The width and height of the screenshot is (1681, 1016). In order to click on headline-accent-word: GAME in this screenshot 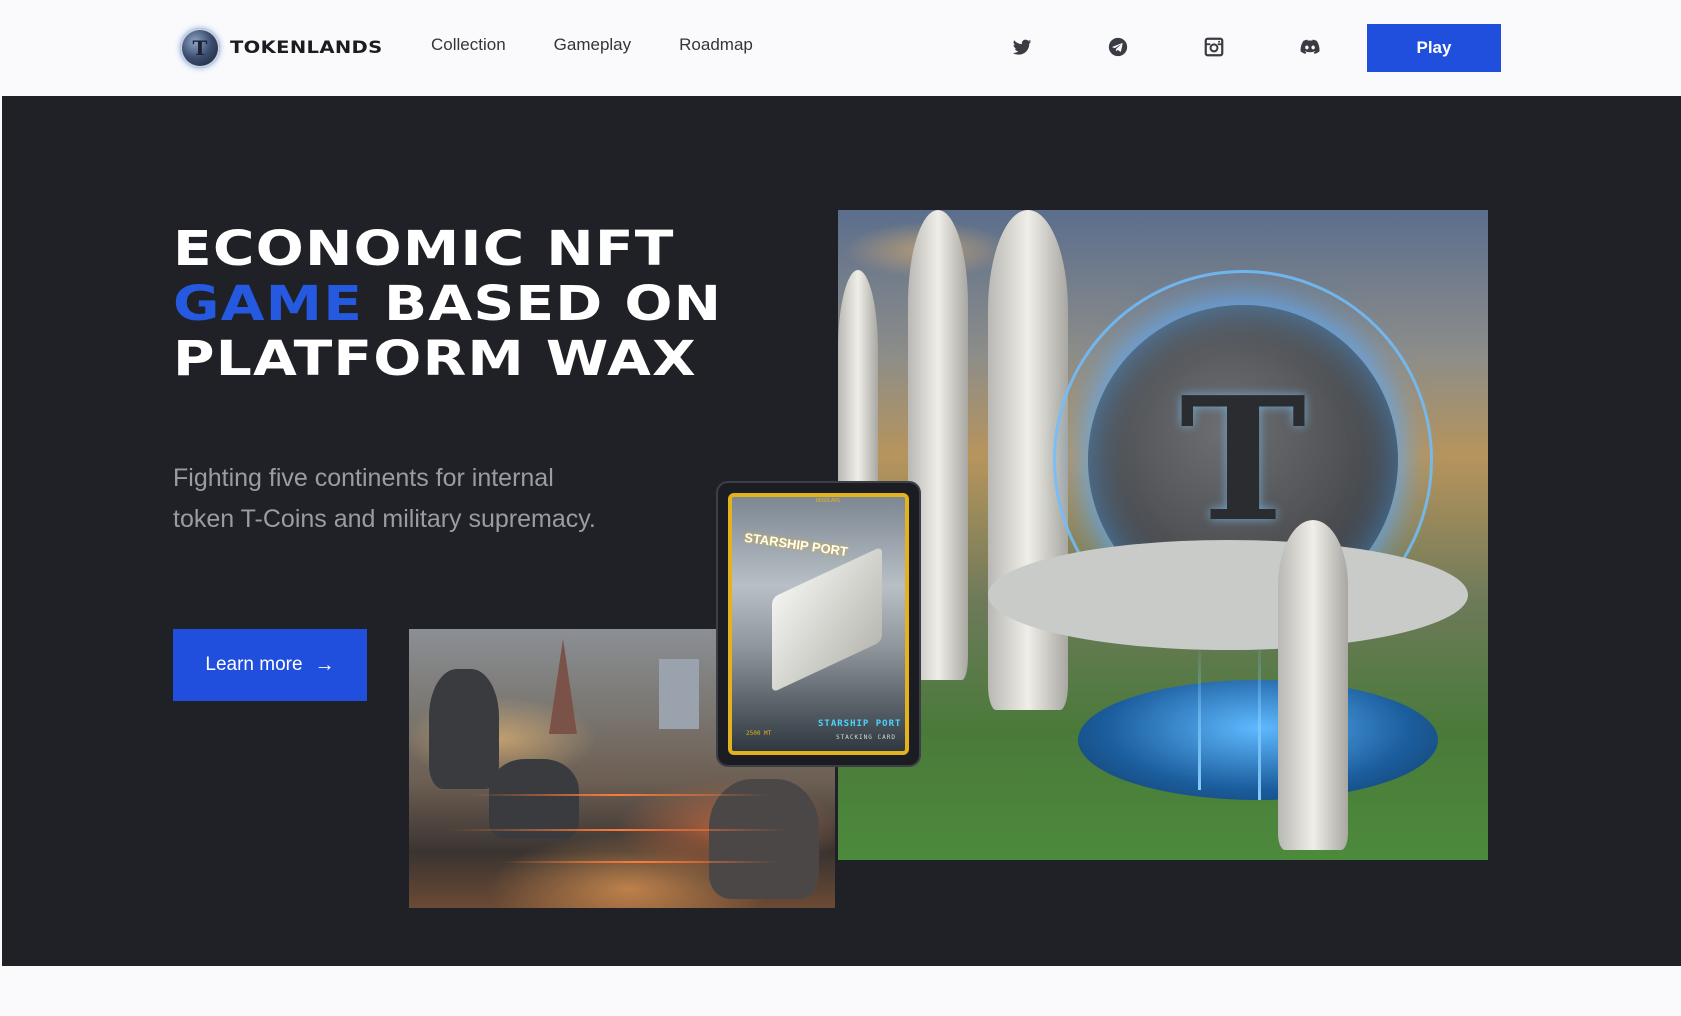, I will do `click(268, 304)`.